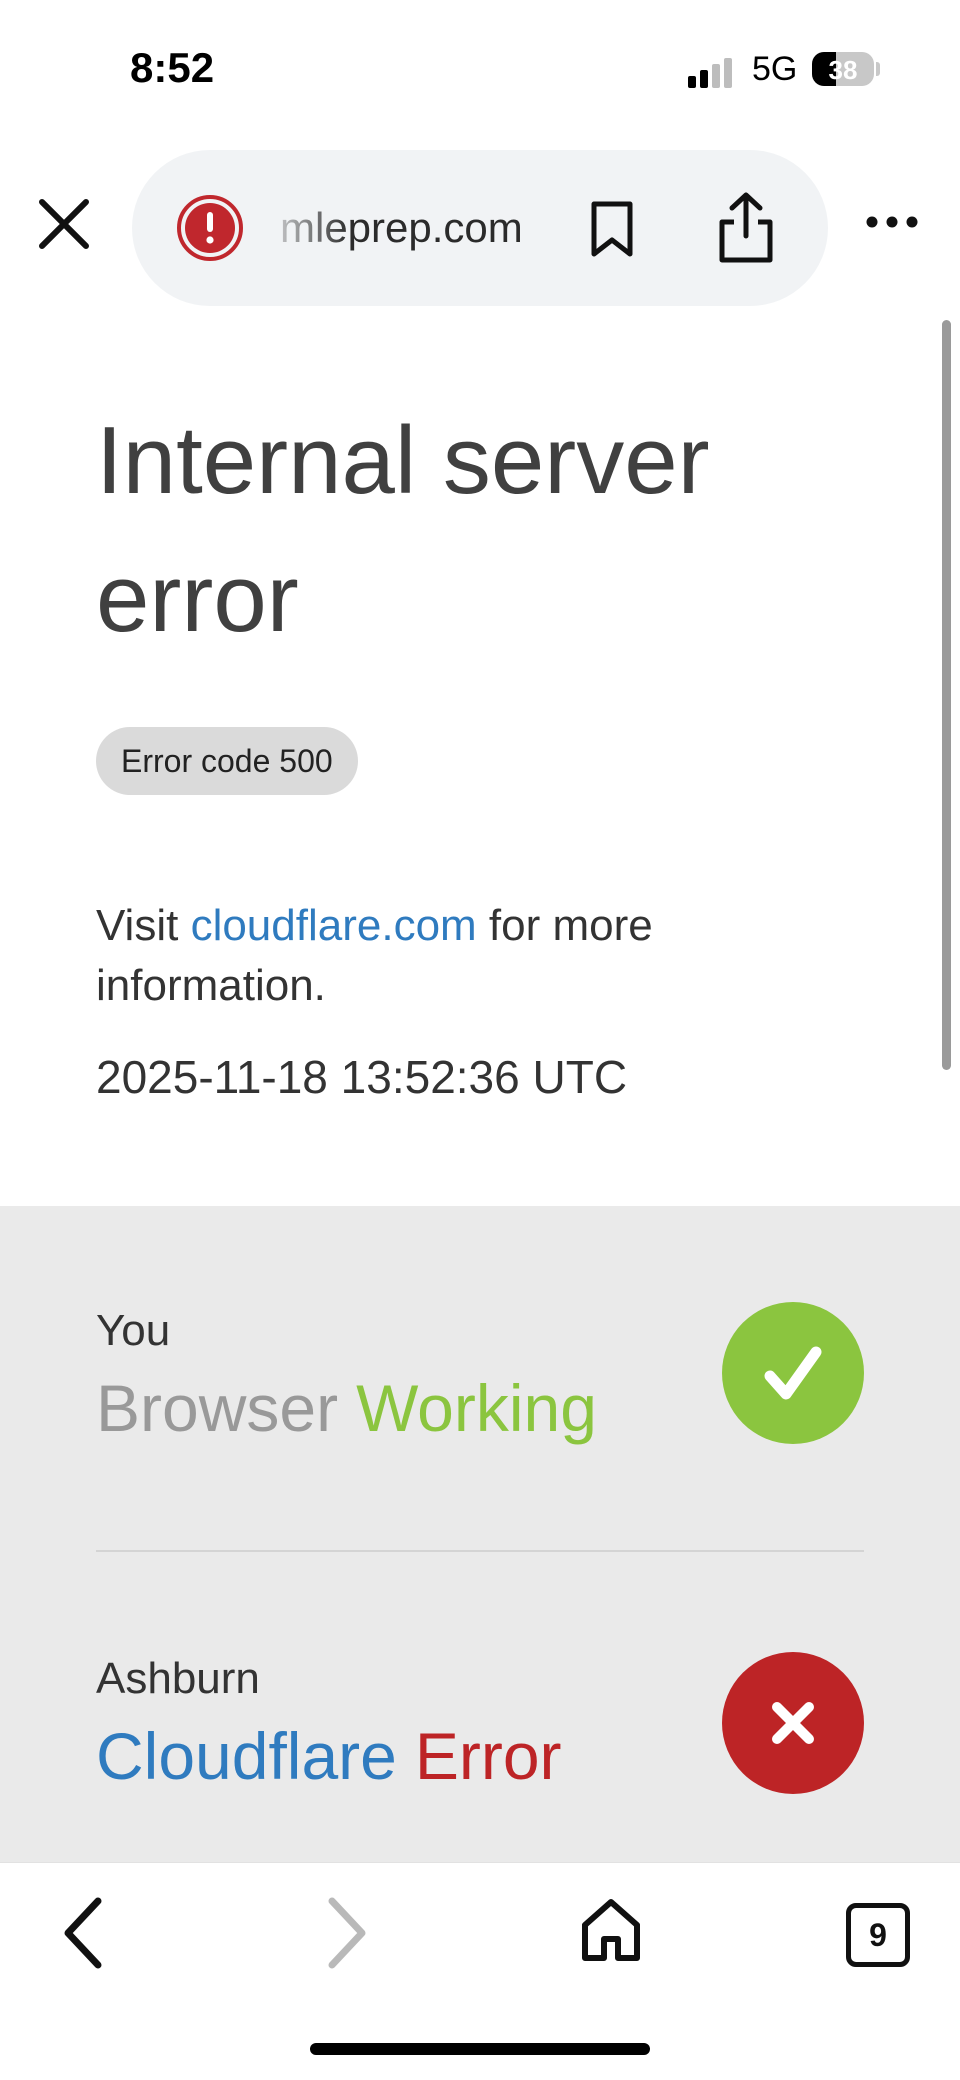  What do you see at coordinates (480, 2049) in the screenshot?
I see `home-indicator` at bounding box center [480, 2049].